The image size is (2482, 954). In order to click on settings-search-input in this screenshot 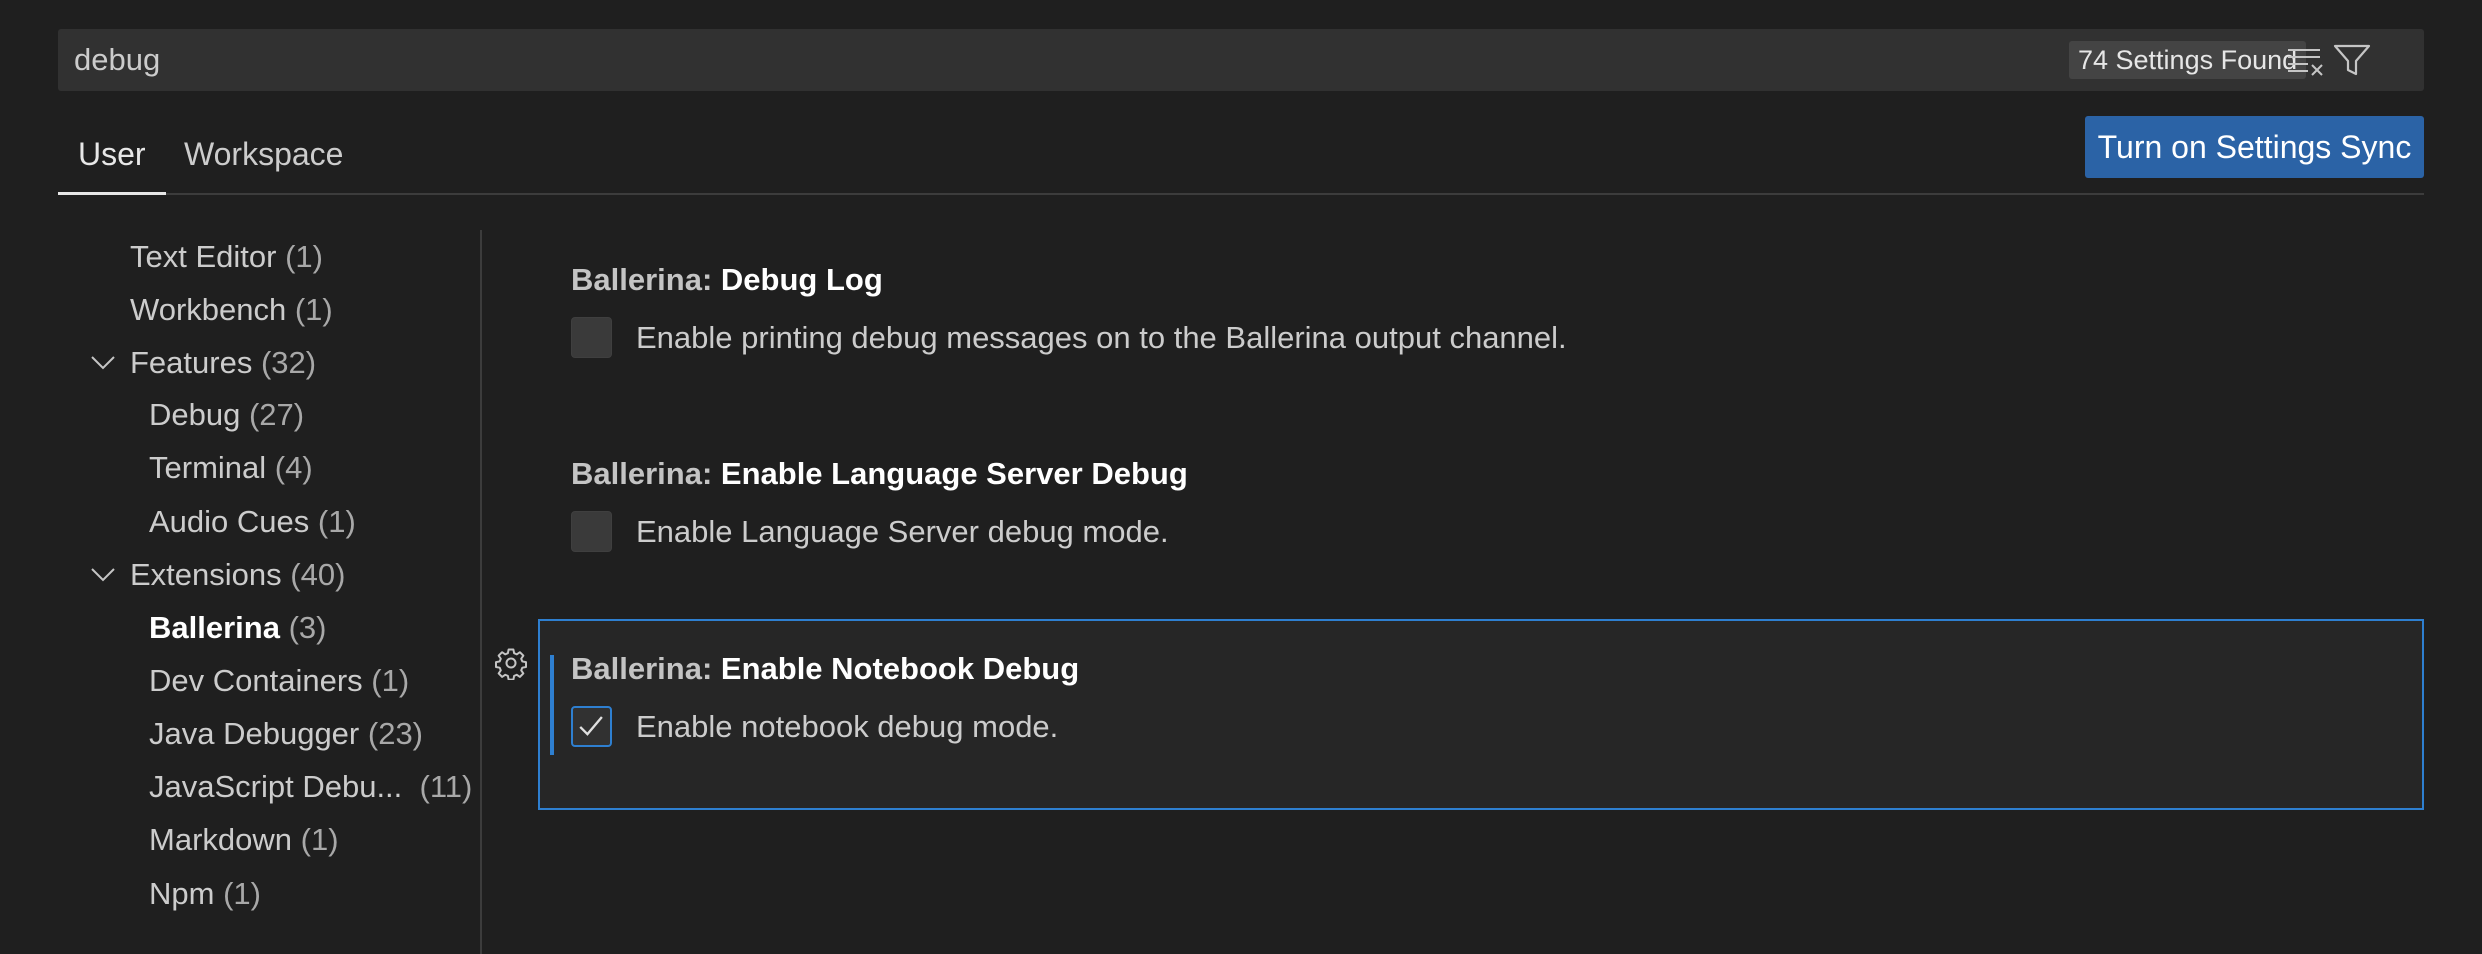, I will do `click(824, 60)`.